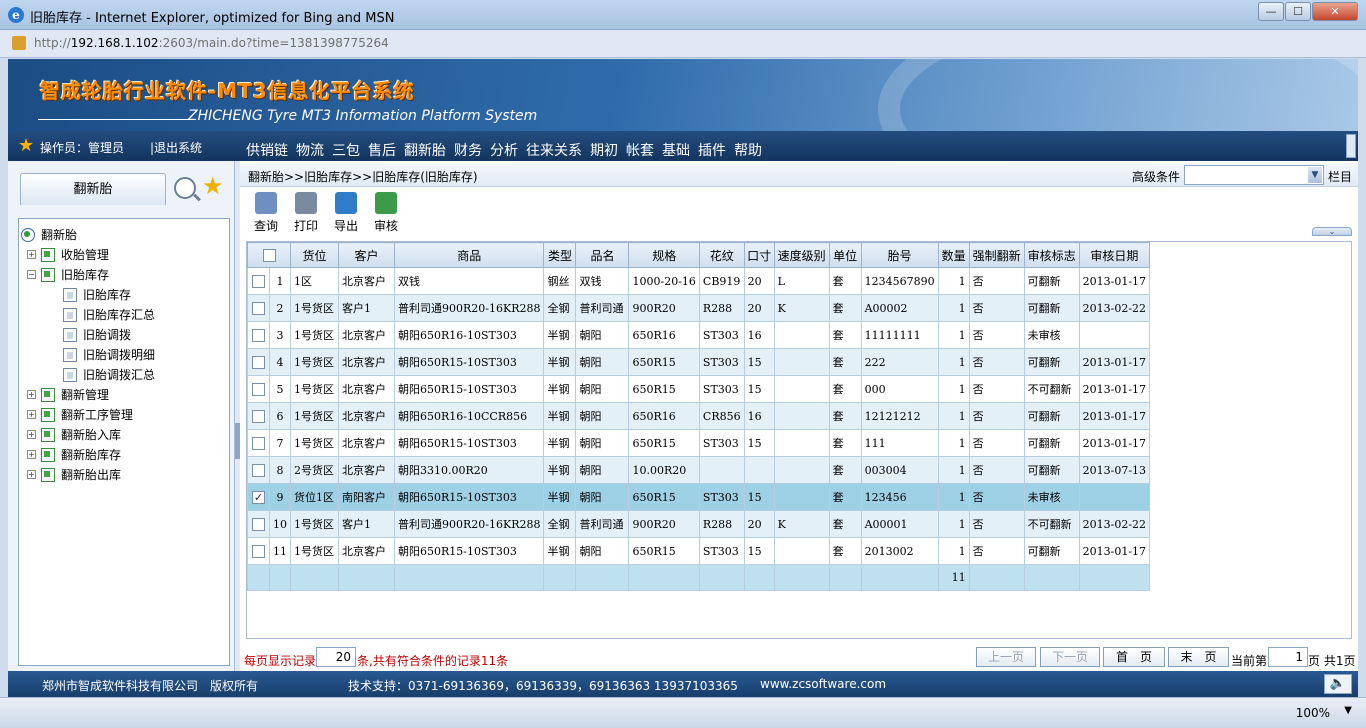  I want to click on column-header: 强制翻新, so click(996, 255).